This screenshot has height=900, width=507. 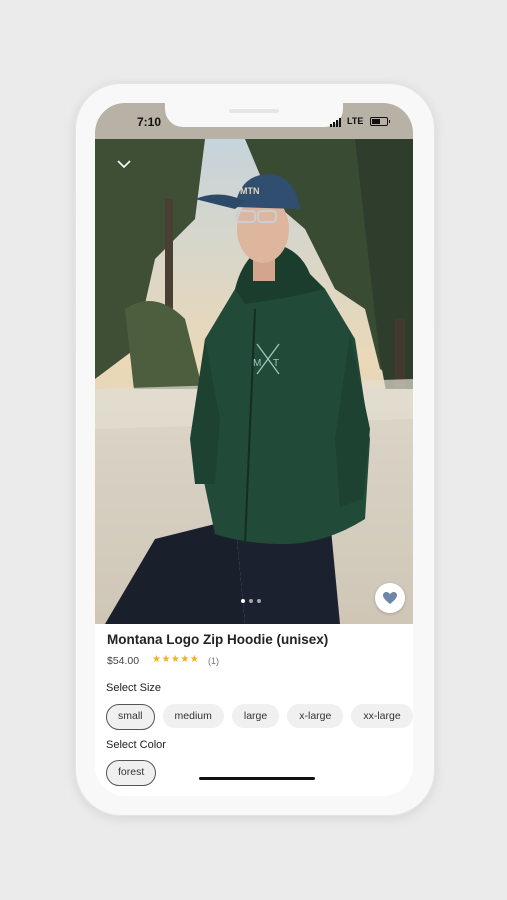 I want to click on product-price: $54.00, so click(x=123, y=661).